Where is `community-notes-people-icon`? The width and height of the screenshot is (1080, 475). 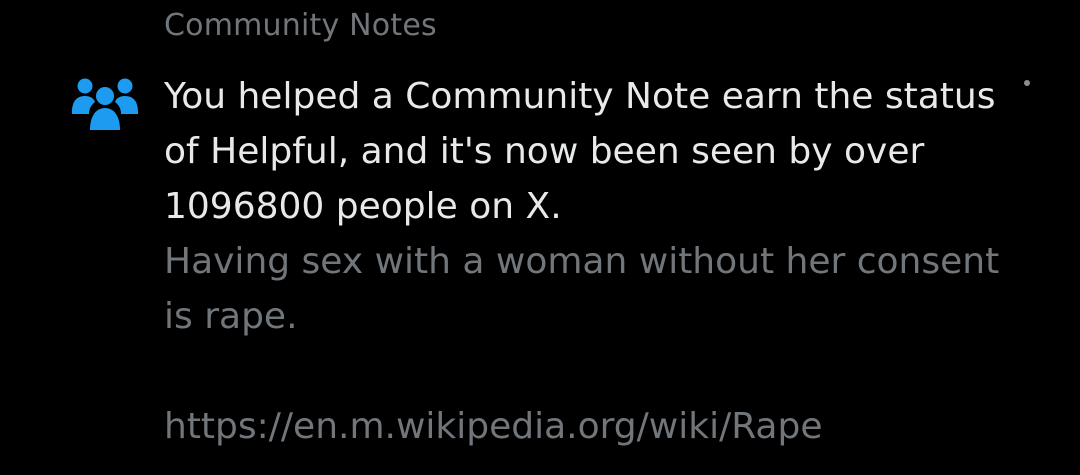 community-notes-people-icon is located at coordinates (105, 104).